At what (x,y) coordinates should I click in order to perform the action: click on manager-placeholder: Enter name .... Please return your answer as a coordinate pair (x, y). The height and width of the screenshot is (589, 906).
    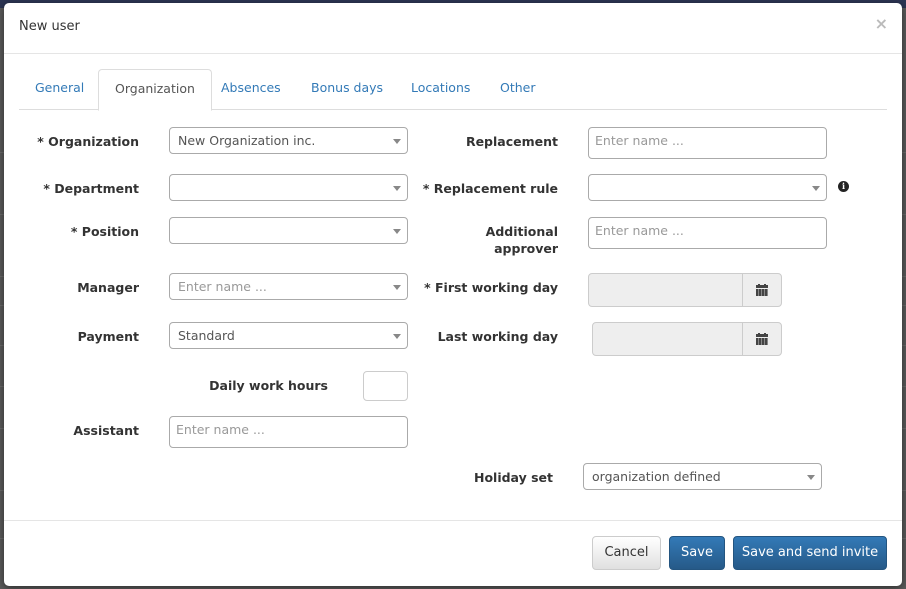
    Looking at the image, I should click on (222, 286).